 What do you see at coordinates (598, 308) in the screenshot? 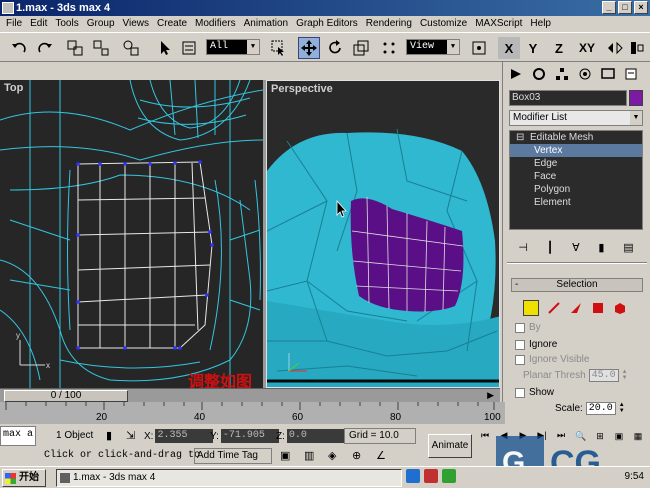
I see `polygon-level-icon` at bounding box center [598, 308].